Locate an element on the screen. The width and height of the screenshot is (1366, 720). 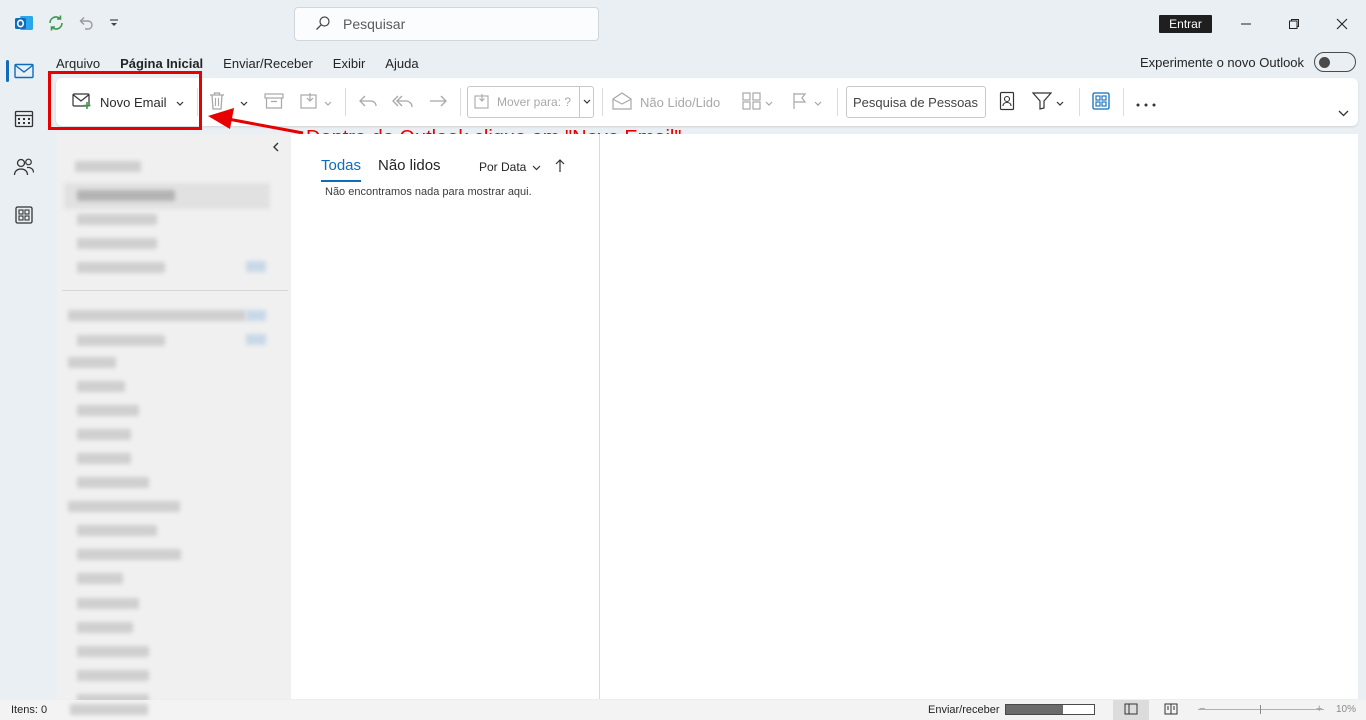
people-icon is located at coordinates (24, 168).